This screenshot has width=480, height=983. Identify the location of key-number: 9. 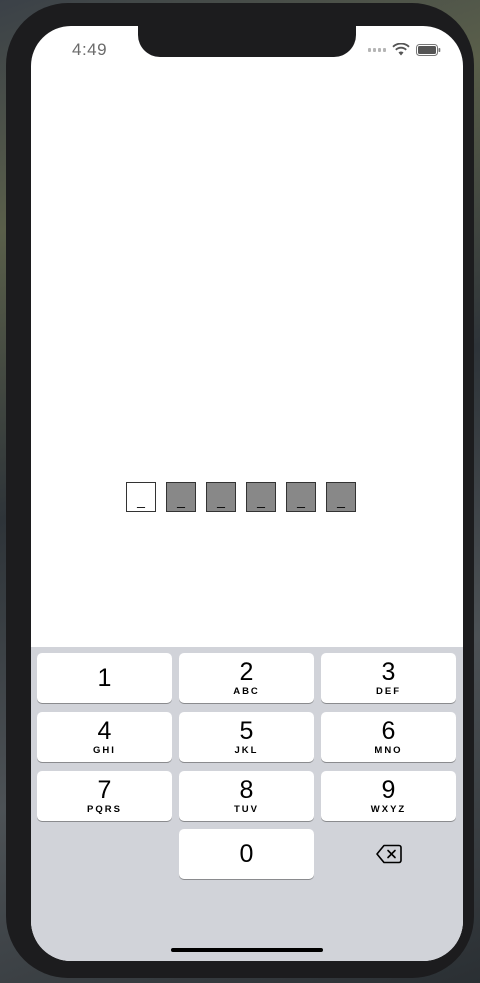
(388, 790).